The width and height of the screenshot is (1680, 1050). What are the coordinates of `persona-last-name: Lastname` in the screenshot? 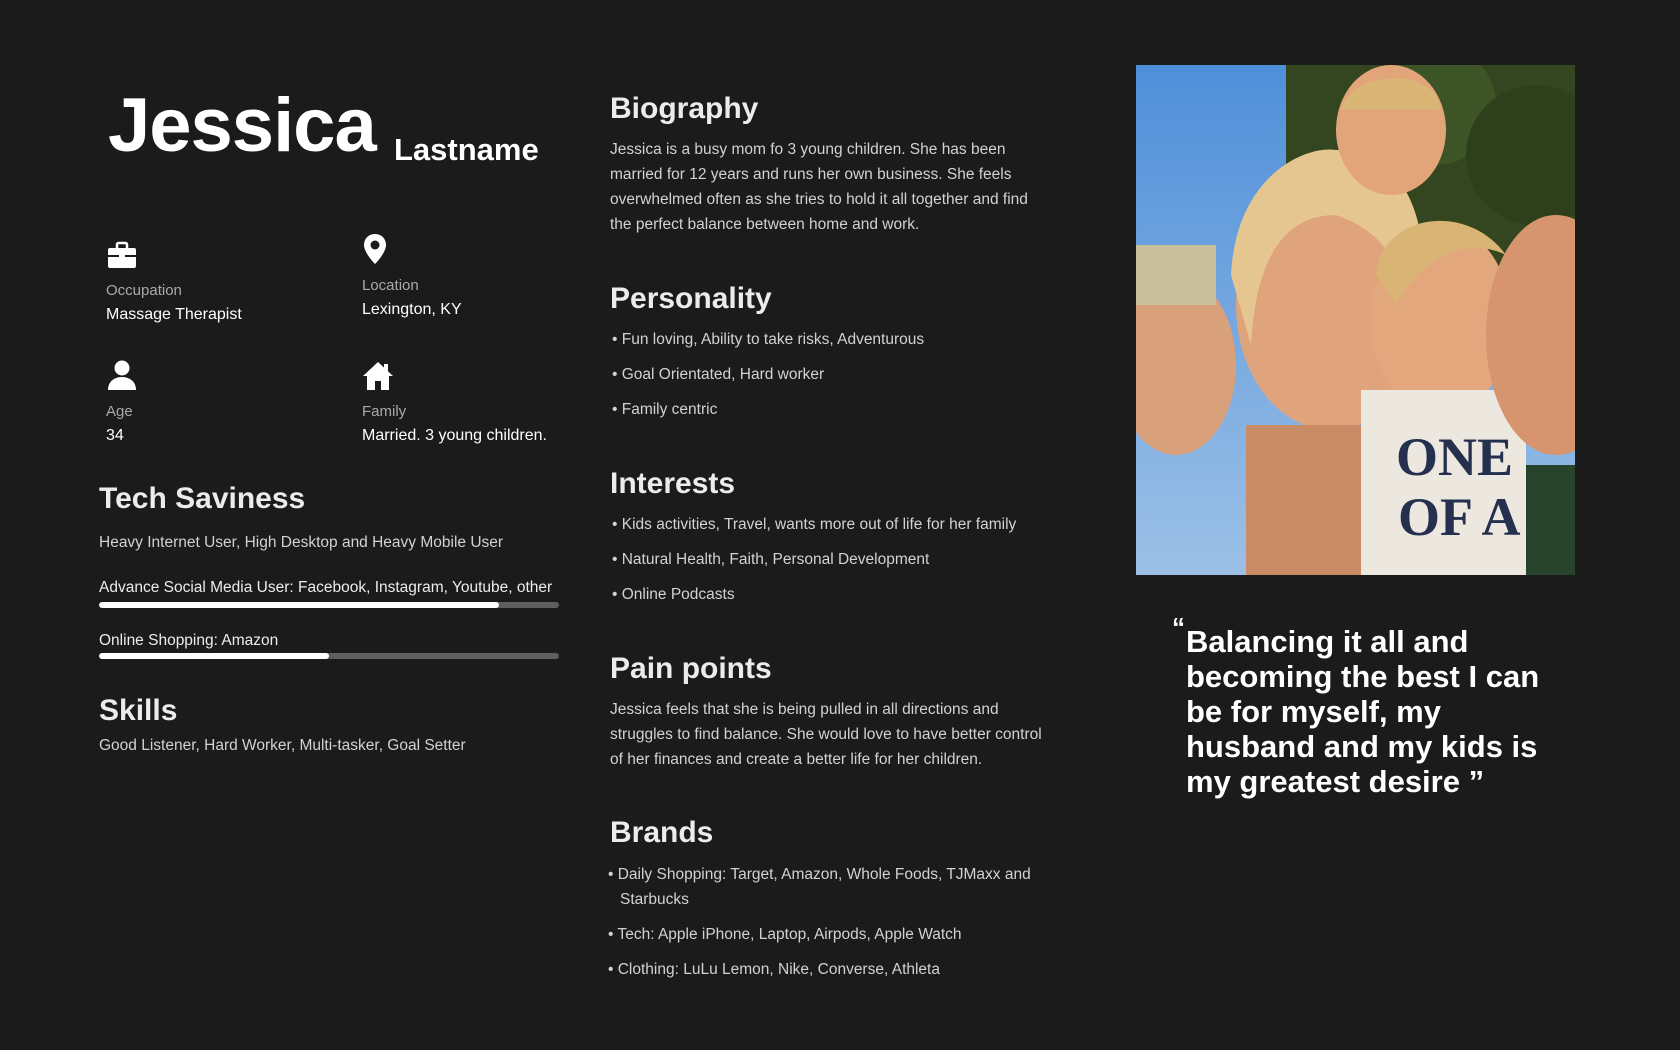 It's located at (466, 149).